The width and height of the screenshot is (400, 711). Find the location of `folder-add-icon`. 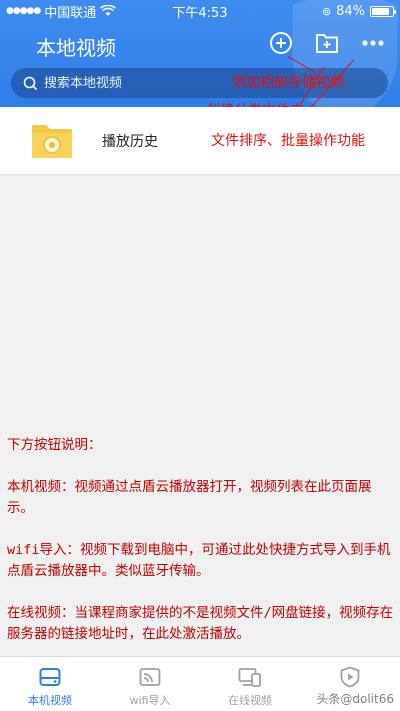

folder-add-icon is located at coordinates (327, 43).